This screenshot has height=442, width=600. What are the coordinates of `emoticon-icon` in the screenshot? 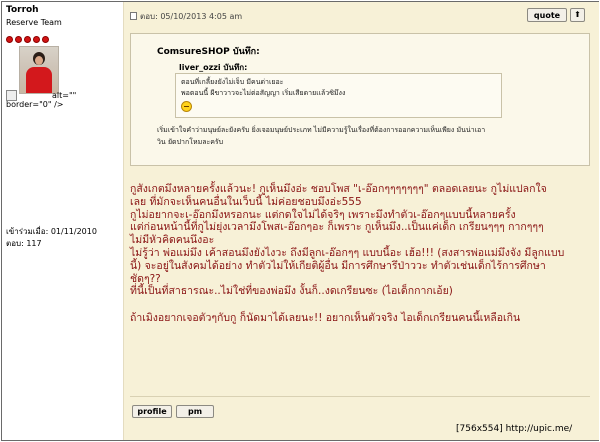 It's located at (186, 106).